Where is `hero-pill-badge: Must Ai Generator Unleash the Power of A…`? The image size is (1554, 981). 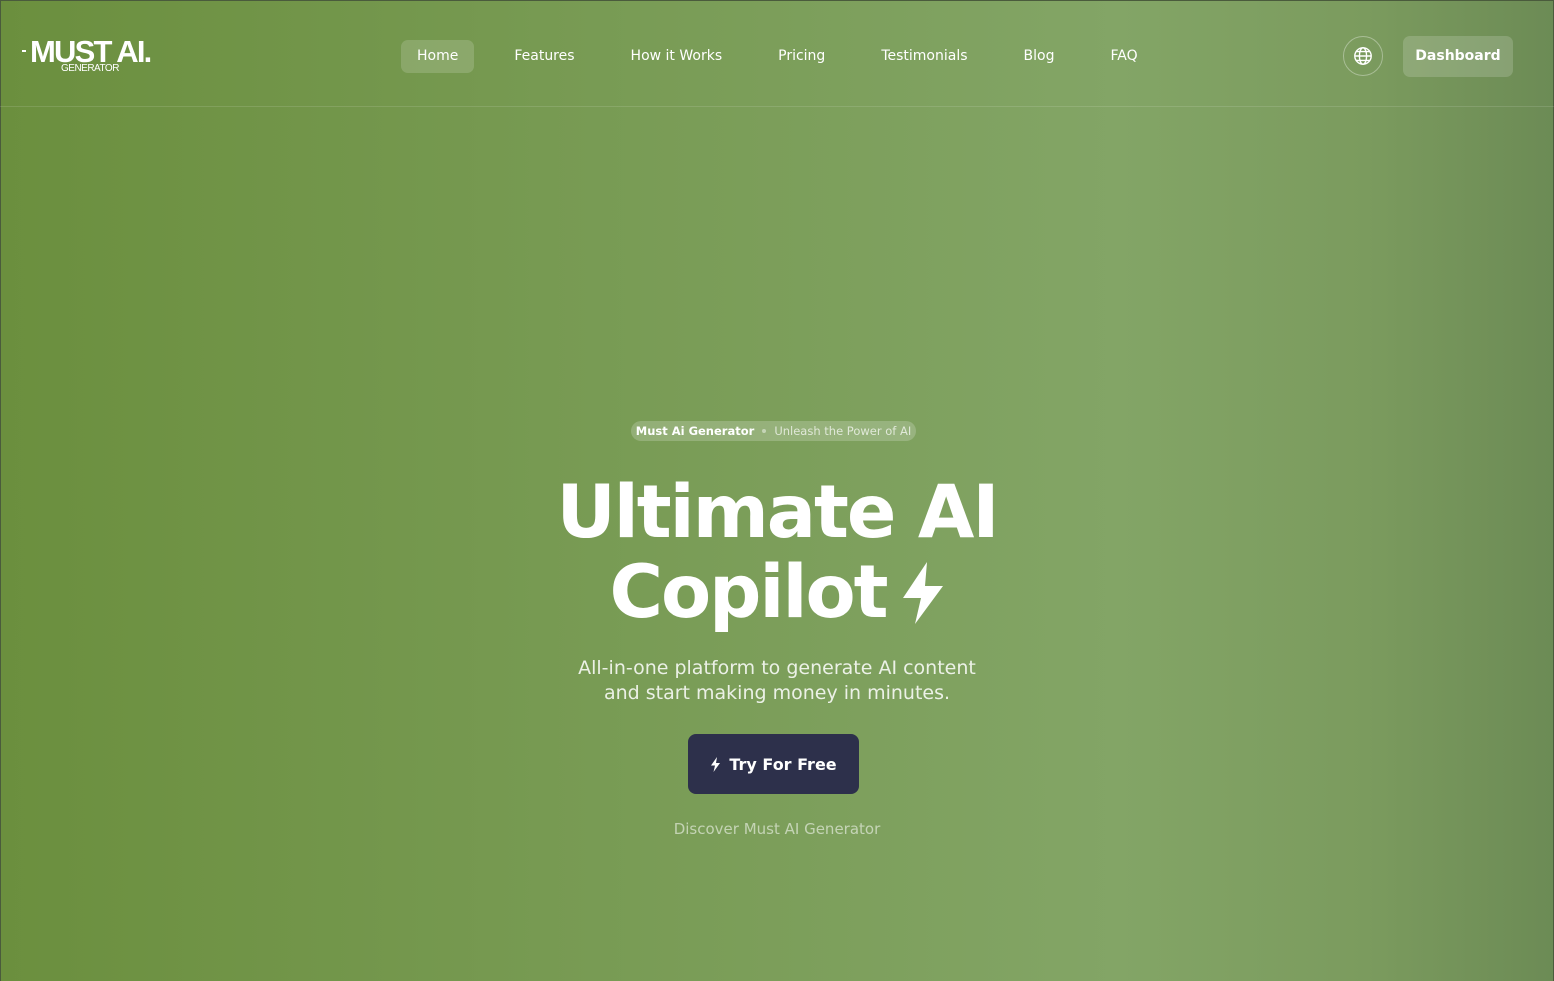
hero-pill-badge: Must Ai Generator Unleash the Power of A… is located at coordinates (773, 431).